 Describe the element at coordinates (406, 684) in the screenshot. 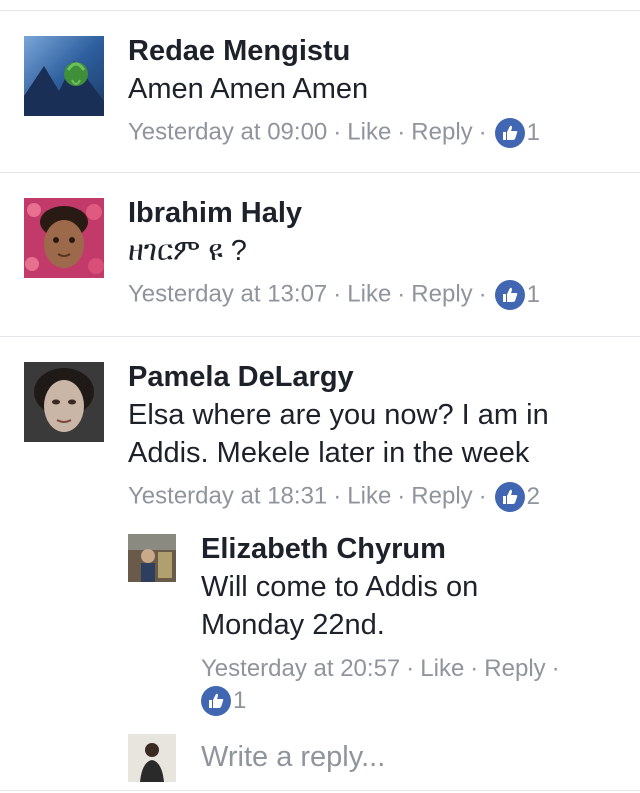

I see `reply-meta: Yesterday at 20:57 · Like · Reply · 1` at that location.